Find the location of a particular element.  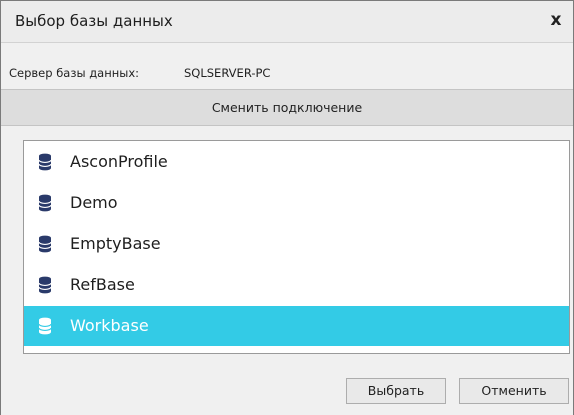

list-item: RefBase is located at coordinates (296, 285).